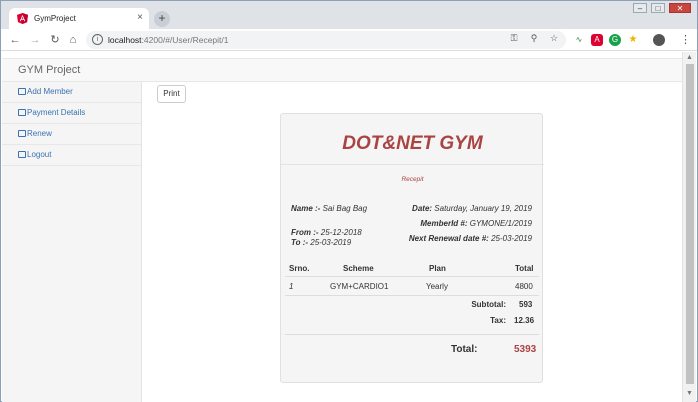 The height and width of the screenshot is (402, 698). Describe the element at coordinates (22, 18) in the screenshot. I see `angular-icon` at that location.